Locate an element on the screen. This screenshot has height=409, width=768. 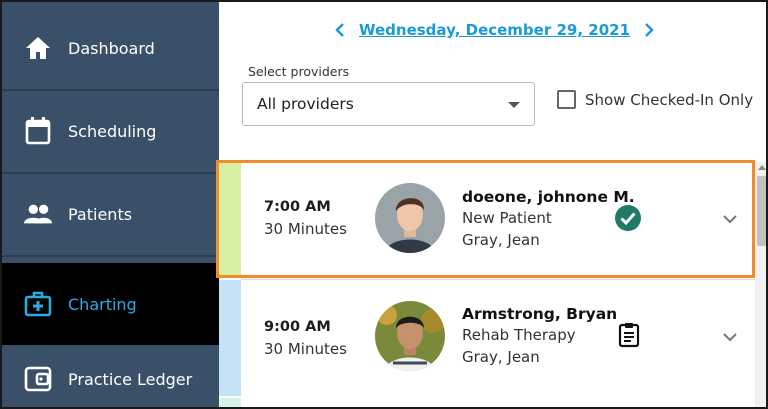
appointment-time: 9:00 AM is located at coordinates (297, 327).